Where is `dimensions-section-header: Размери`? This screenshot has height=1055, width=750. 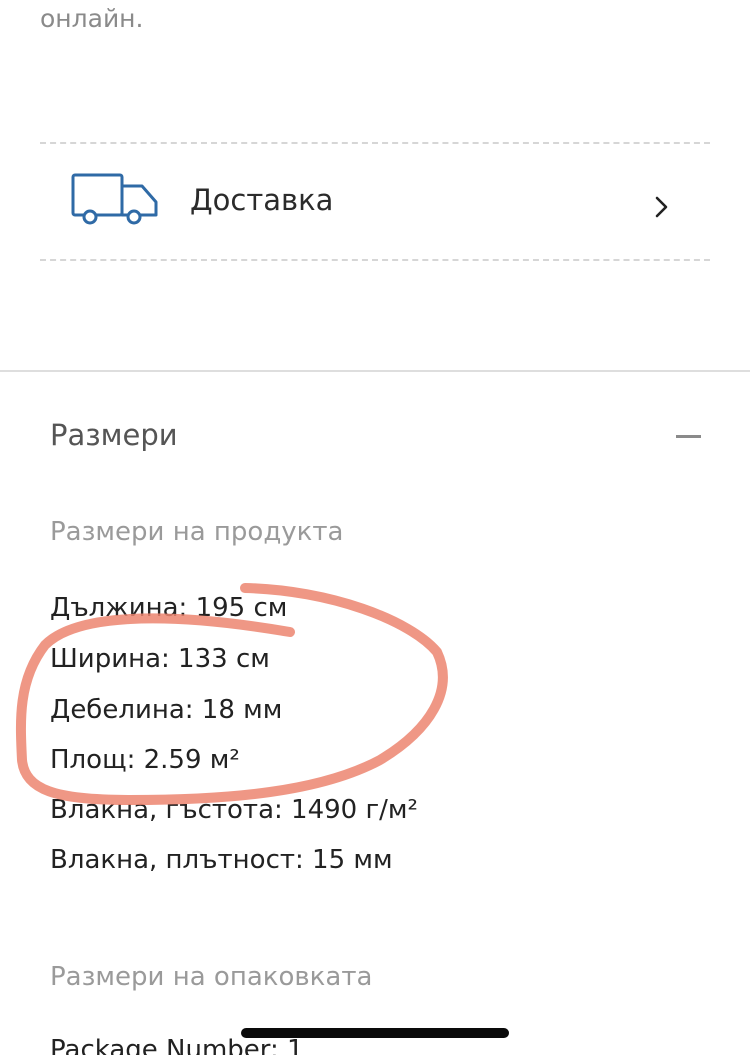 dimensions-section-header: Размери is located at coordinates (375, 440).